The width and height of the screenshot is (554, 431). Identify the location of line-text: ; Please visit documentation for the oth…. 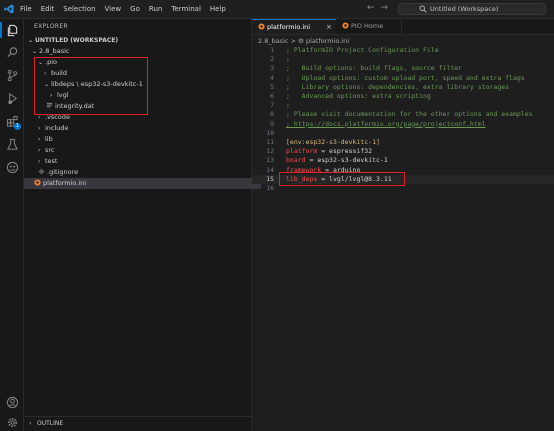
(409, 114).